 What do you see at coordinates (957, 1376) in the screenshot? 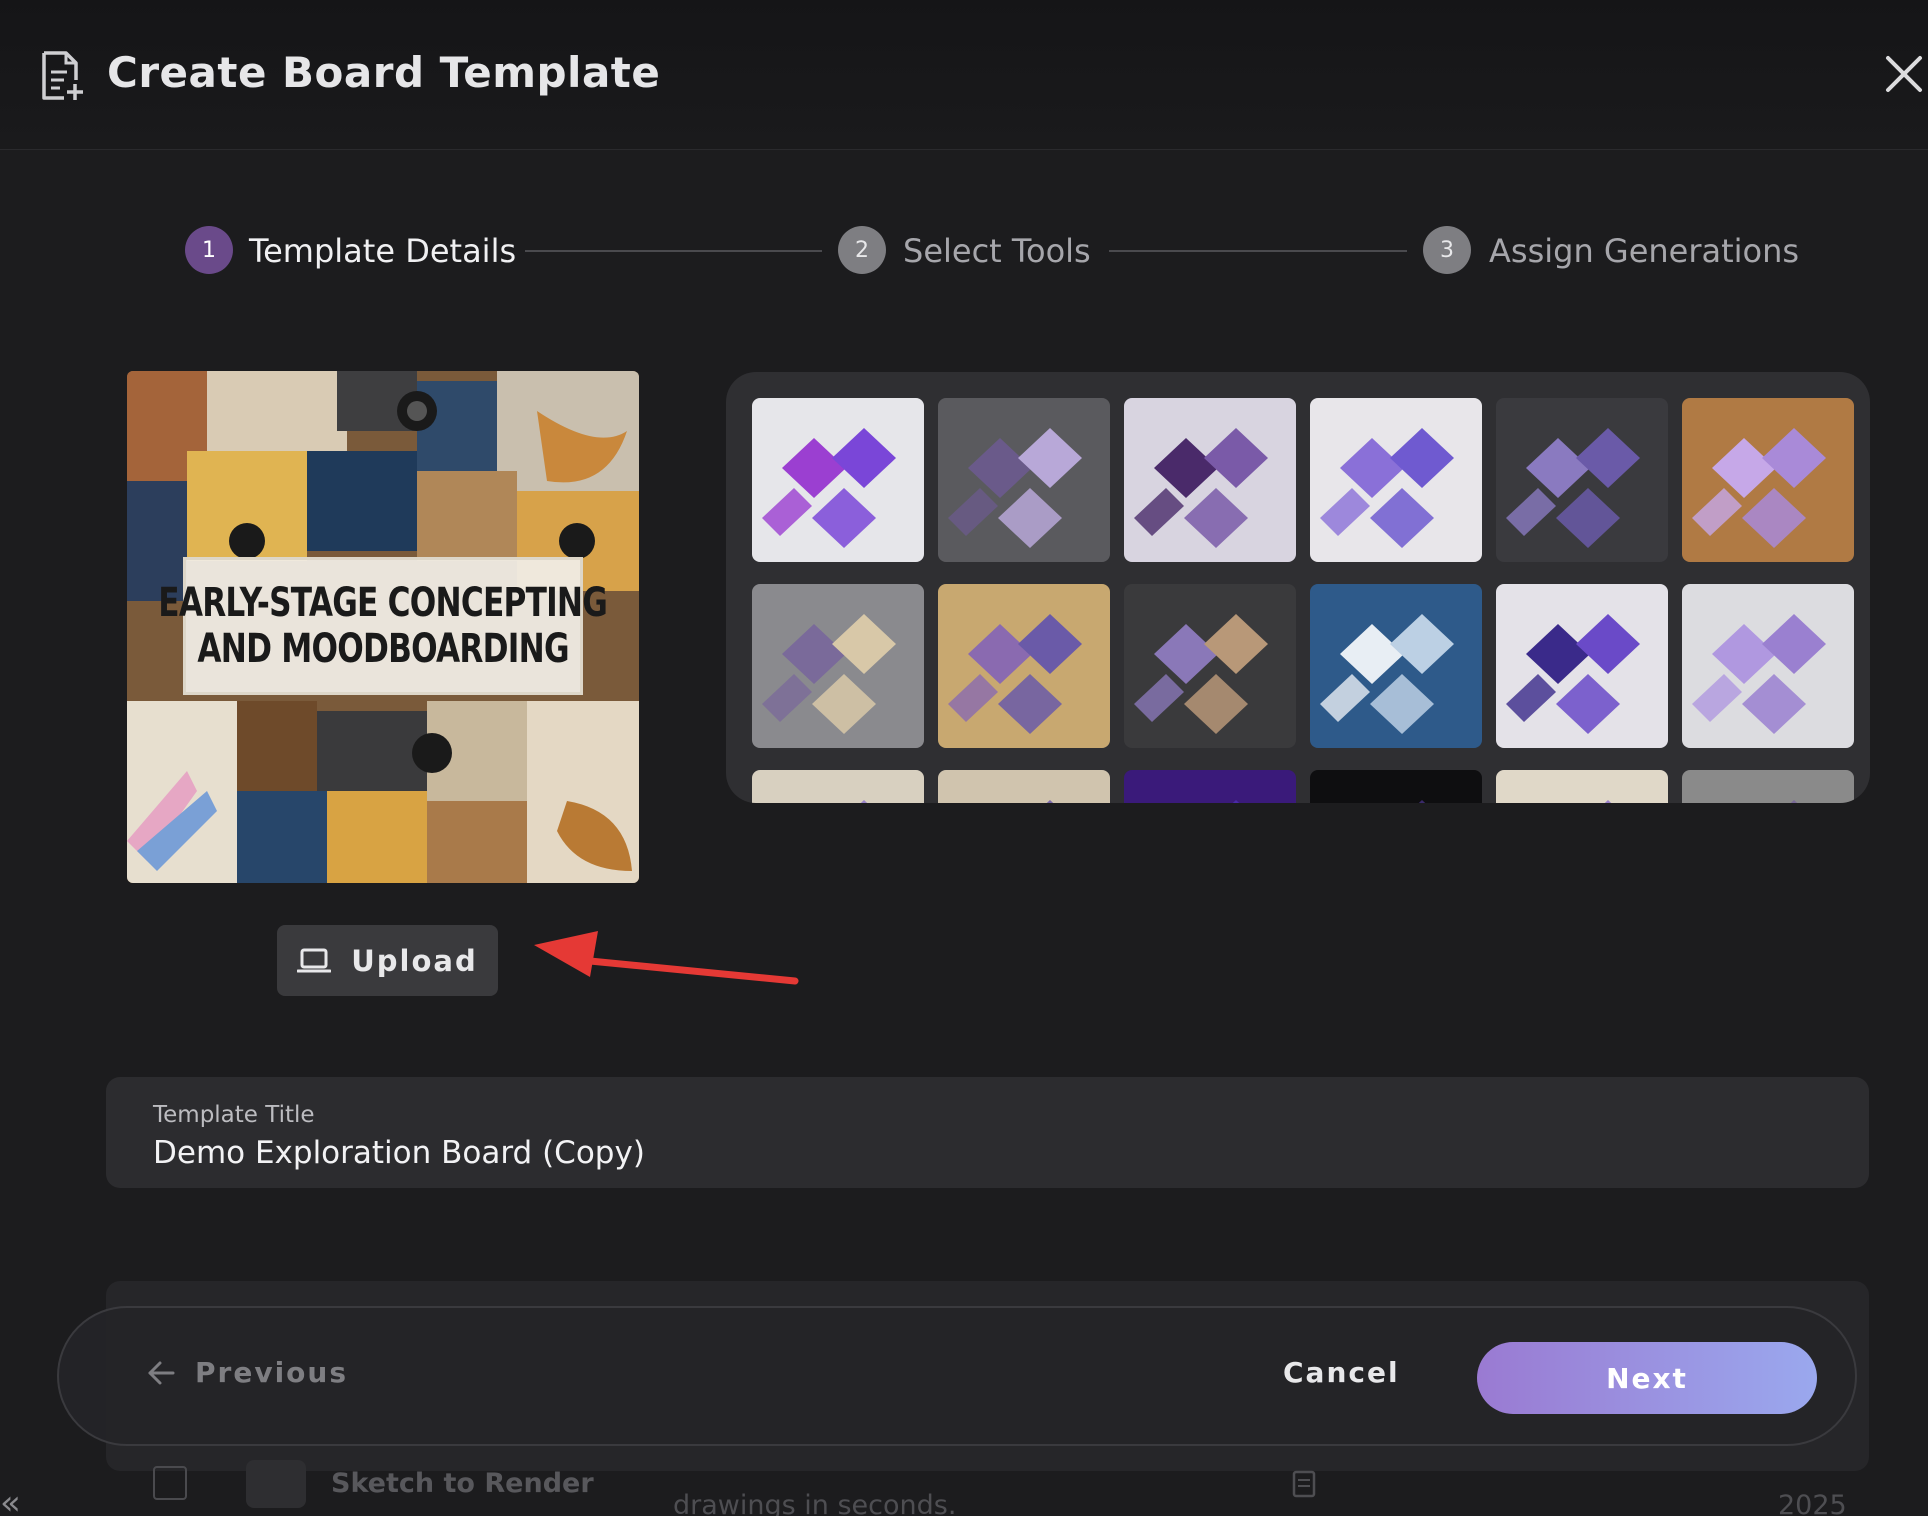
I see `wizard-action-bar: Previous Cancel Next` at bounding box center [957, 1376].